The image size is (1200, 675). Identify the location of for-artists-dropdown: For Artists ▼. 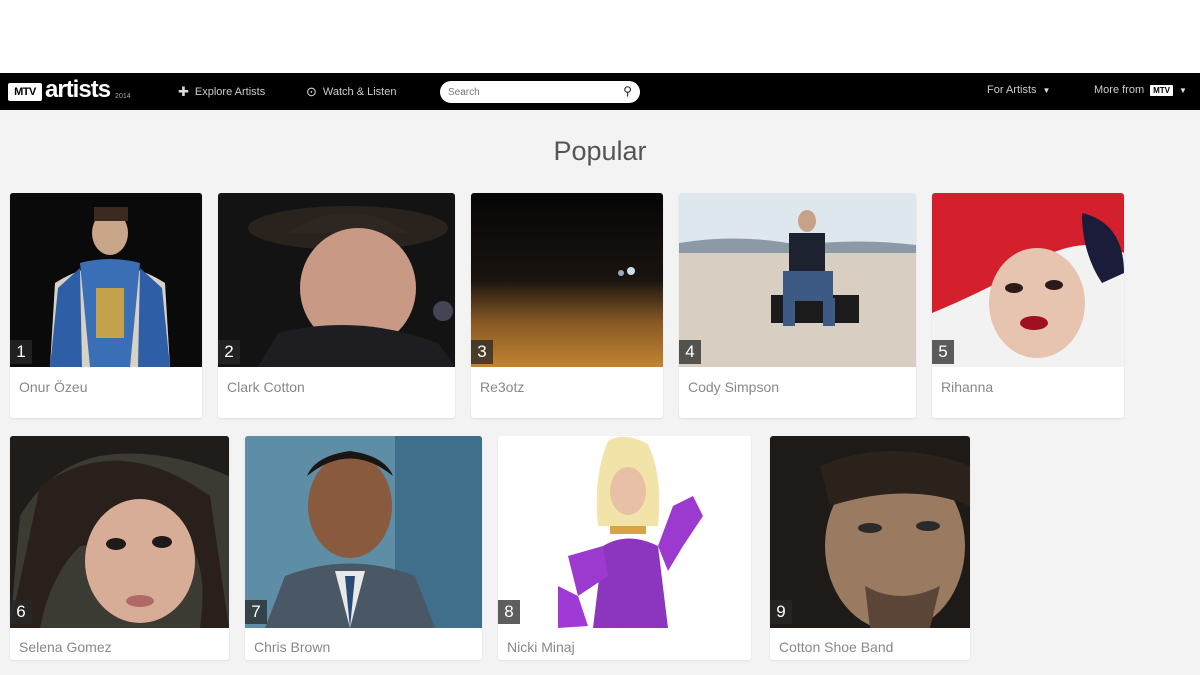
(1018, 90).